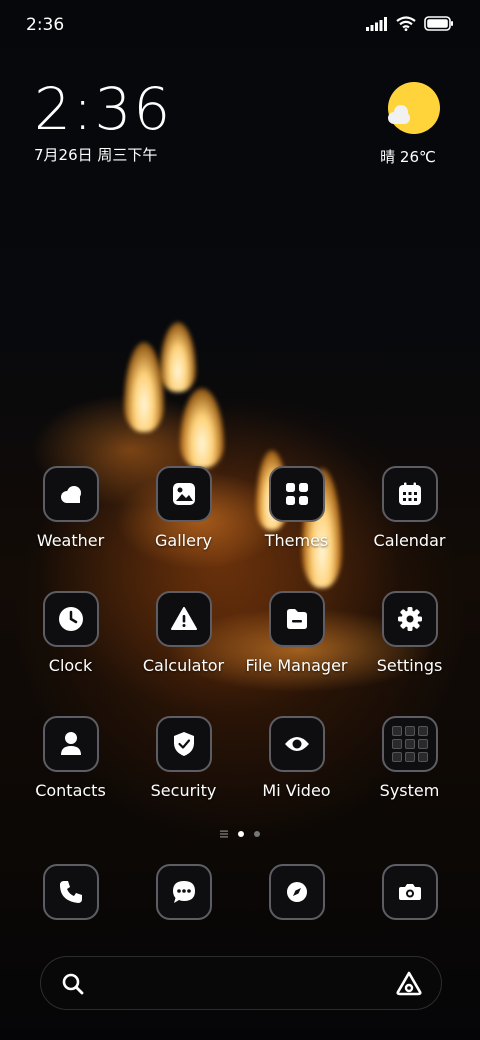  I want to click on dock-messages, so click(183, 892).